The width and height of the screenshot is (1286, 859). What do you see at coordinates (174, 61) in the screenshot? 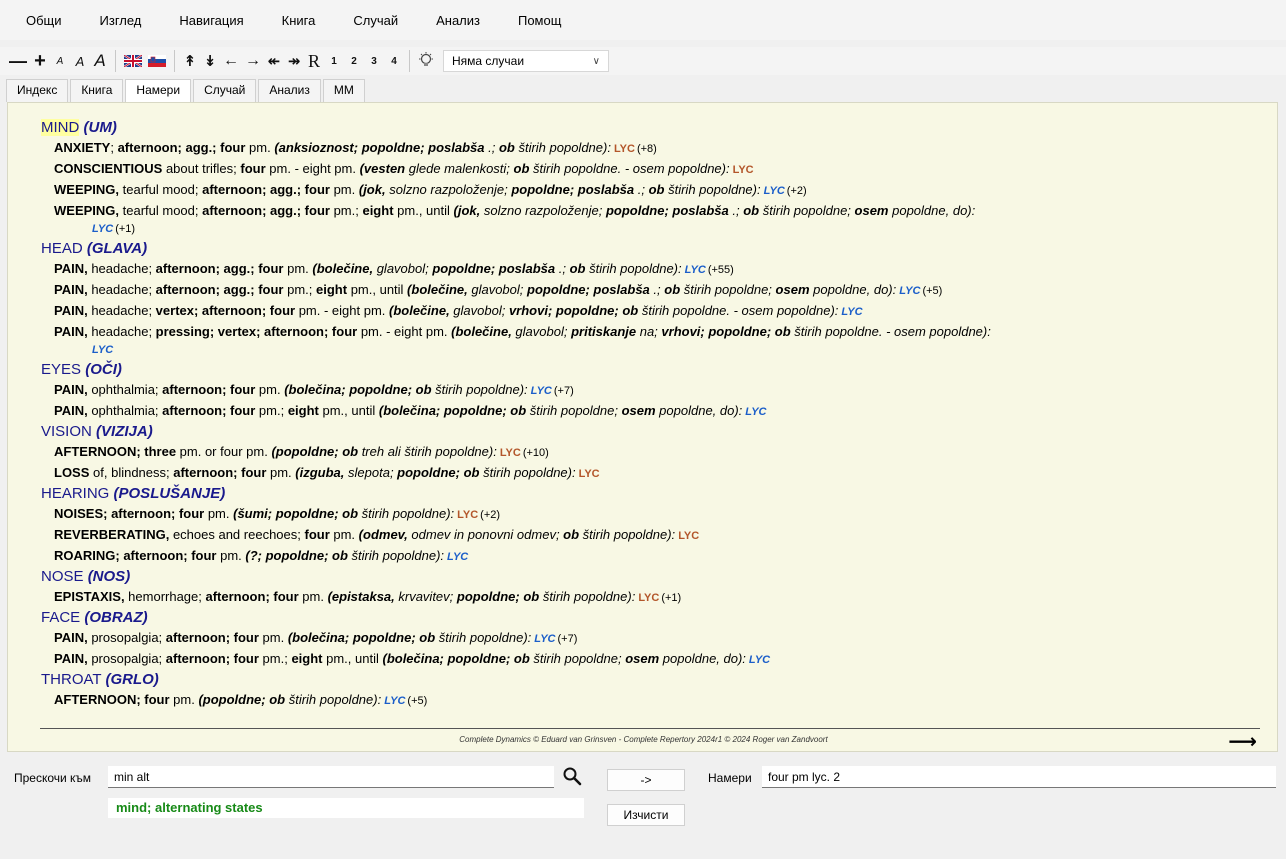
I see `toolbar-separator` at bounding box center [174, 61].